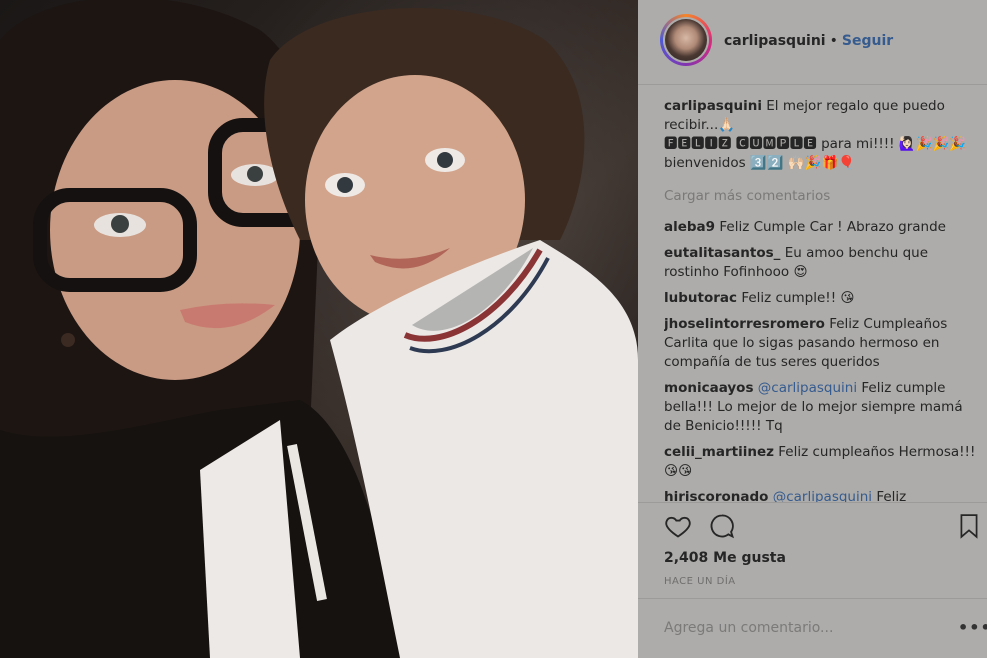  Describe the element at coordinates (969, 528) in the screenshot. I see `bookmark-icon` at that location.